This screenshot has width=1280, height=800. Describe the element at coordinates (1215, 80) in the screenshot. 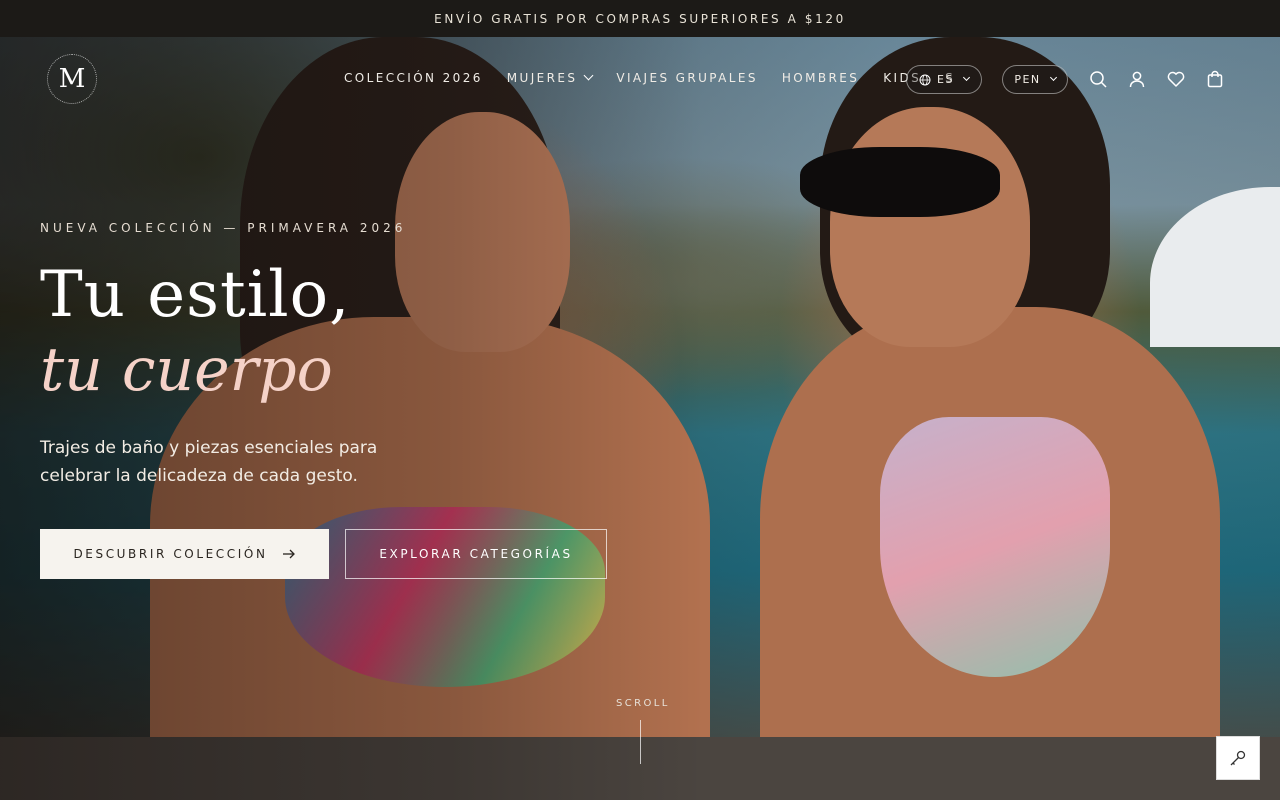

I see `bag-icon` at that location.